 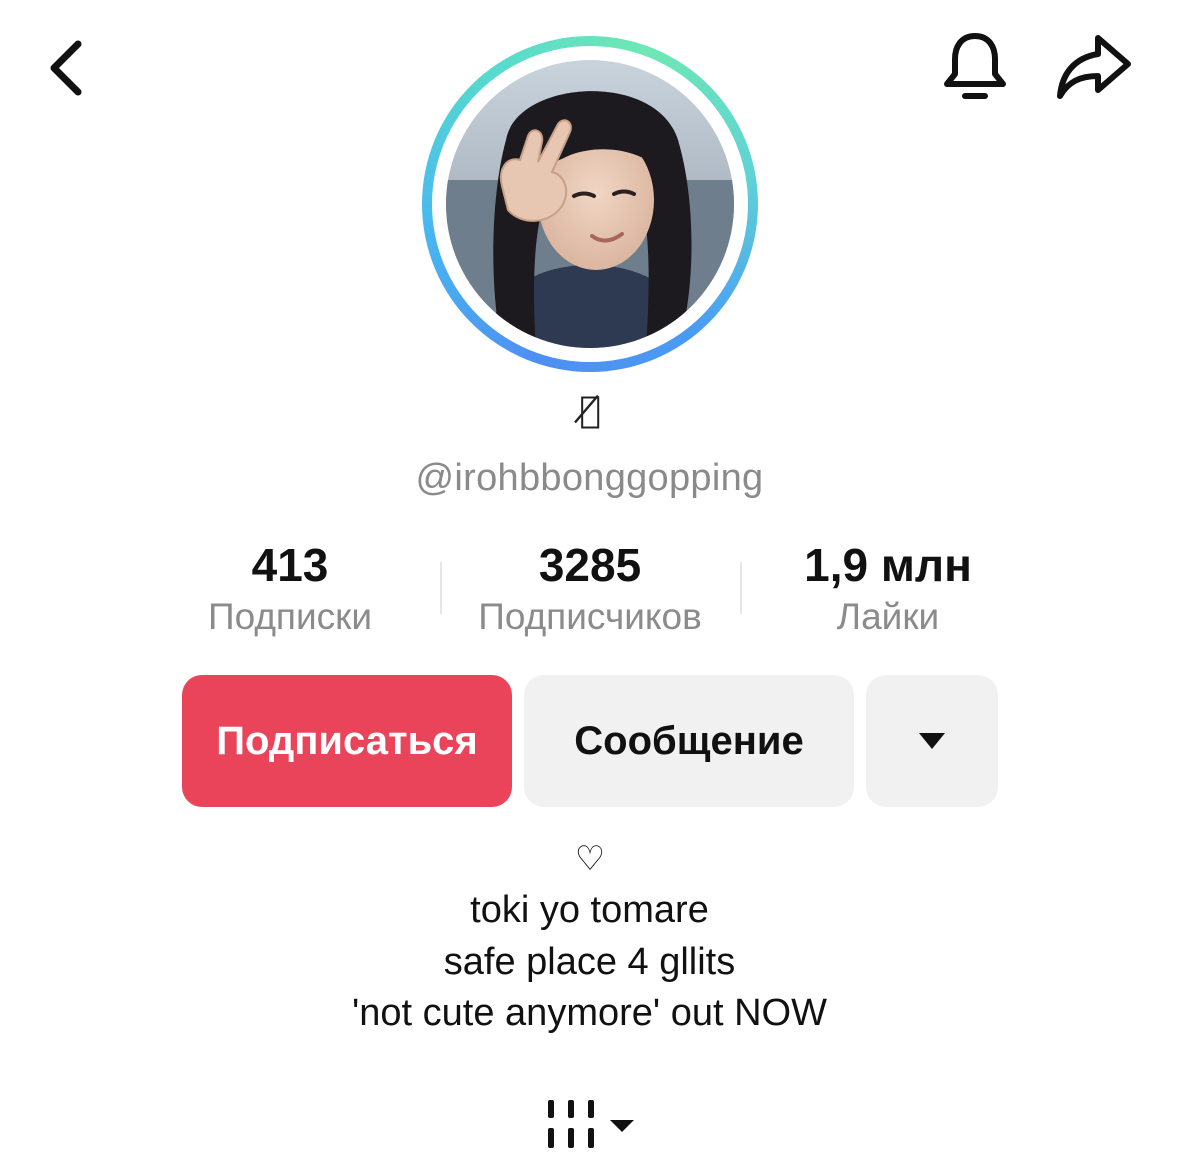 I want to click on following-label: Подписки, so click(x=289, y=616).